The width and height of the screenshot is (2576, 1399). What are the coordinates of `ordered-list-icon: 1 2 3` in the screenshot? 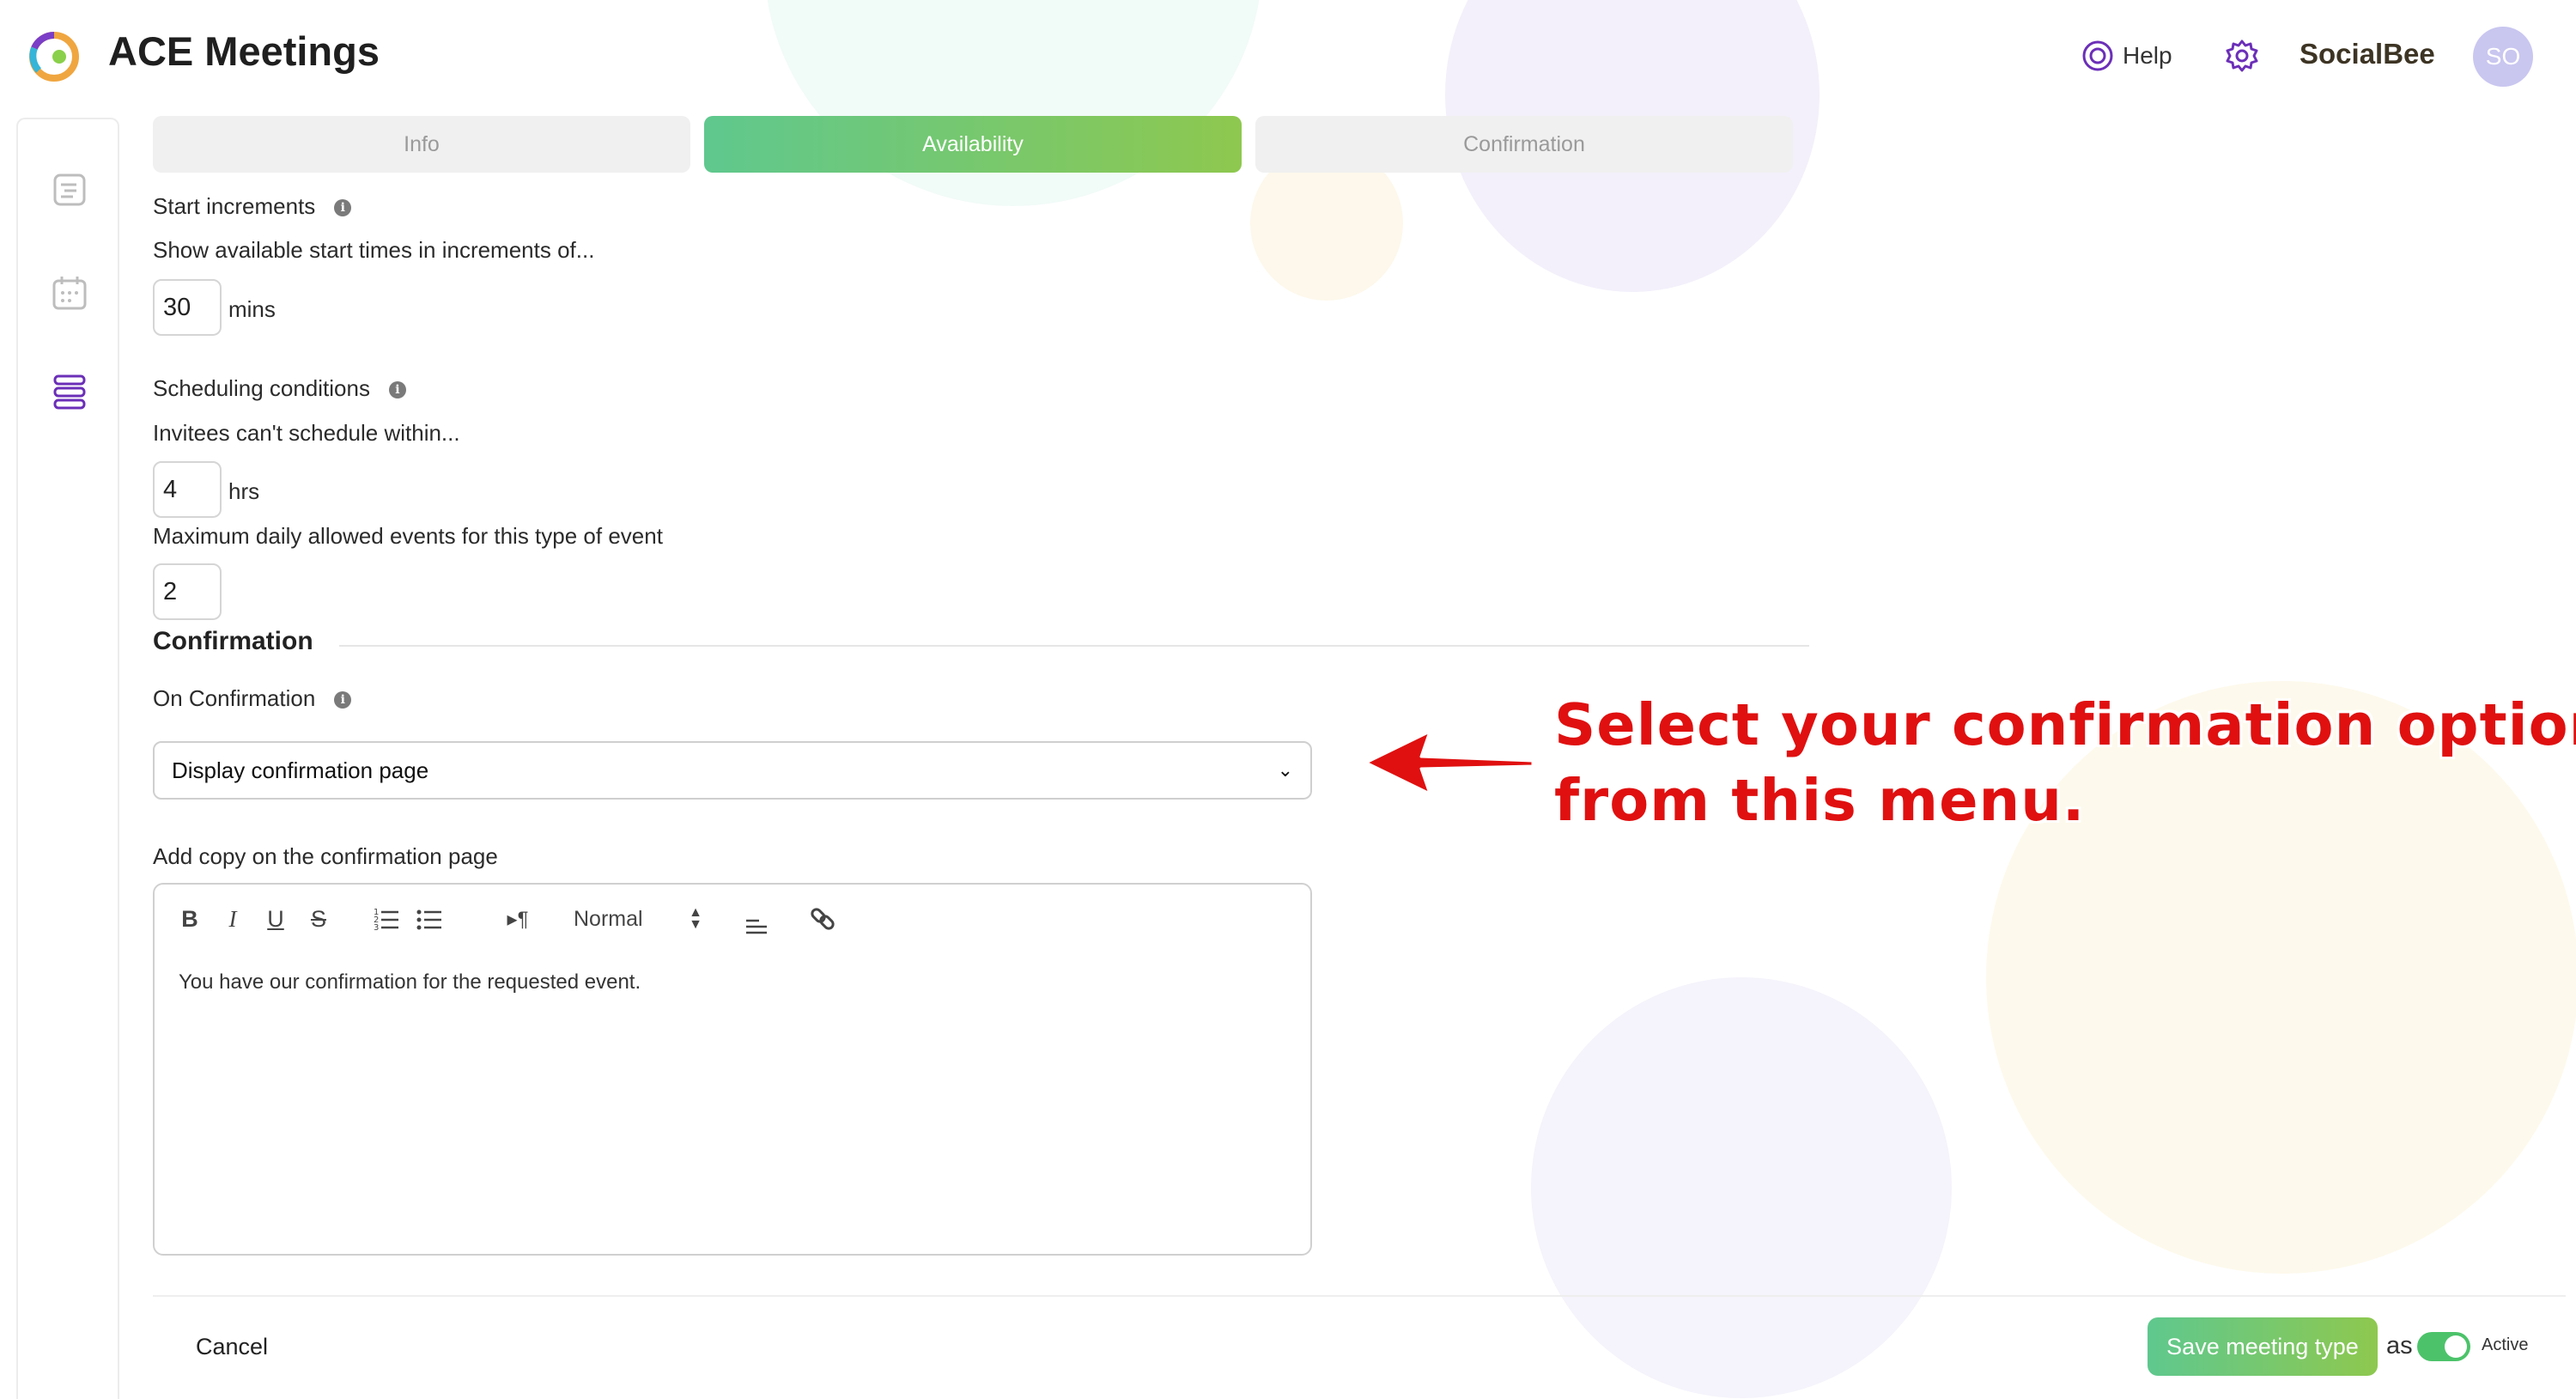 It's located at (387, 919).